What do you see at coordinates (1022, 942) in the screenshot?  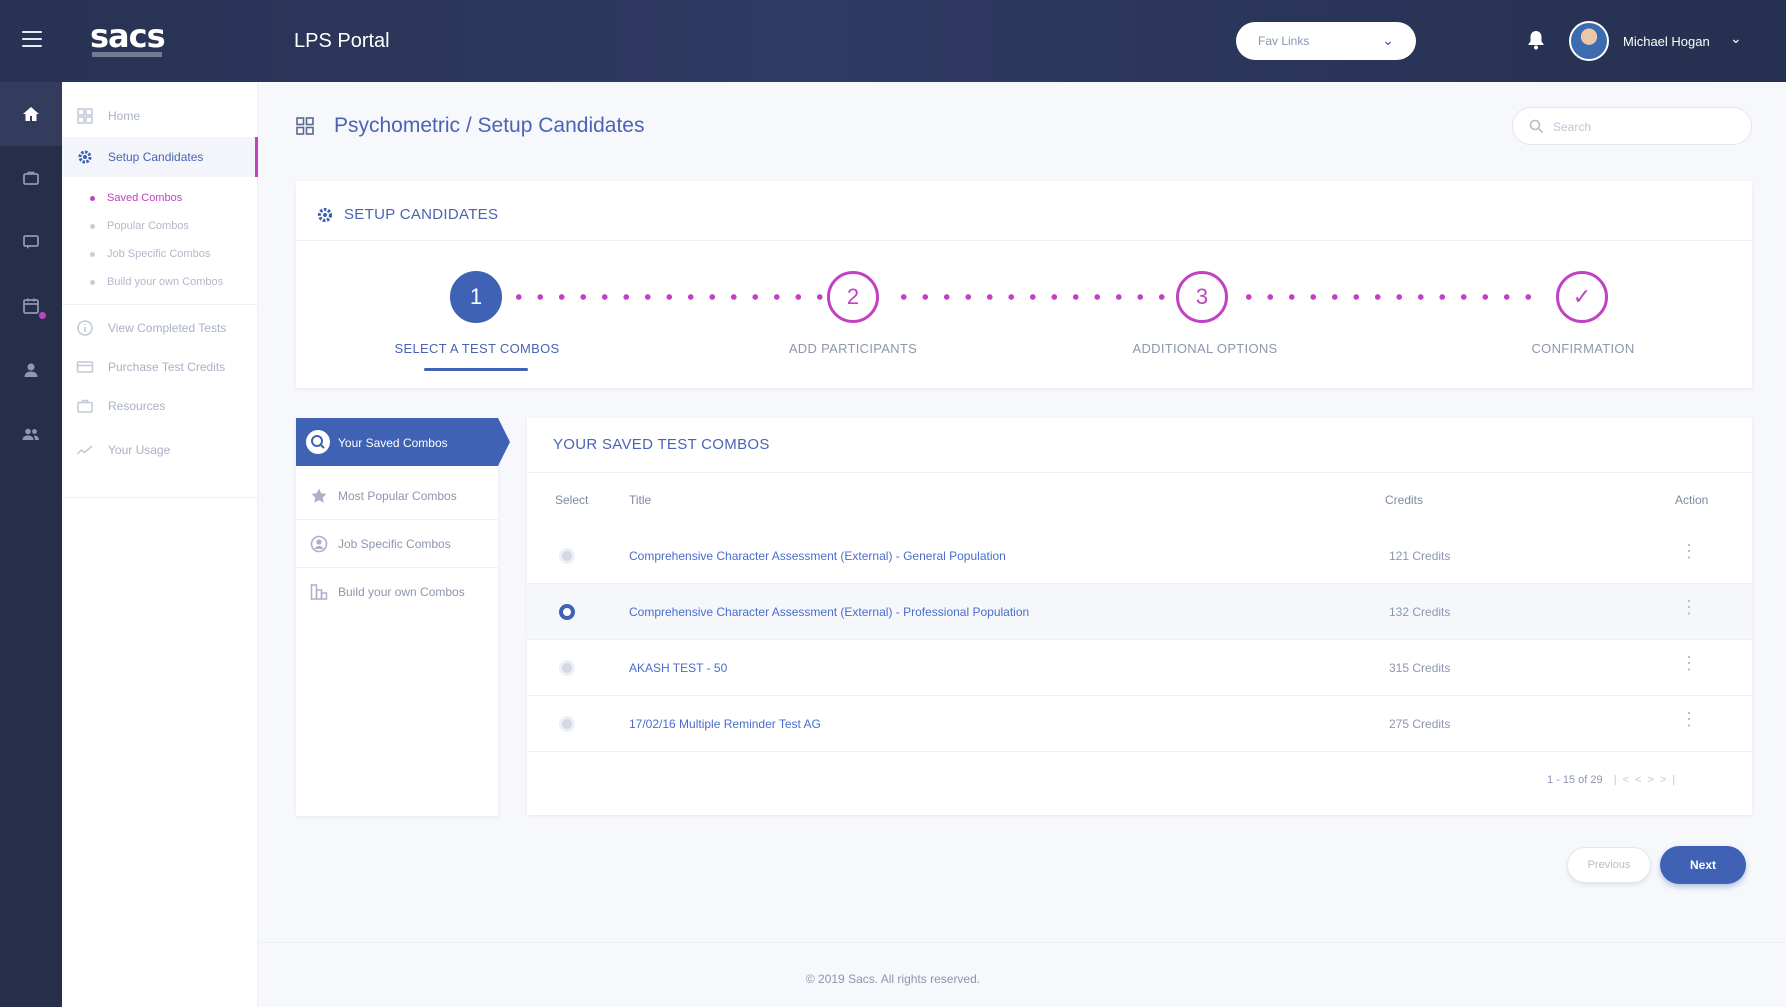 I see `footer-divider` at bounding box center [1022, 942].